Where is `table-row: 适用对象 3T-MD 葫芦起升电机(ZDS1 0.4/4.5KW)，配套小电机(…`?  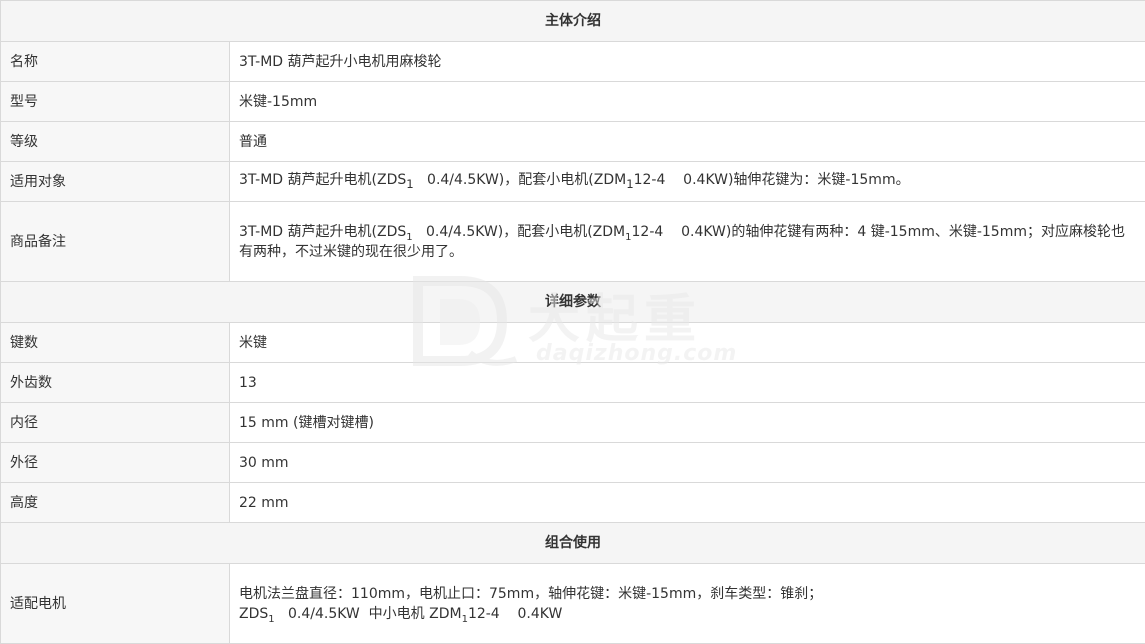
table-row: 适用对象 3T-MD 葫芦起升电机(ZDS1 0.4/4.5KW)，配套小电机(… is located at coordinates (572, 181).